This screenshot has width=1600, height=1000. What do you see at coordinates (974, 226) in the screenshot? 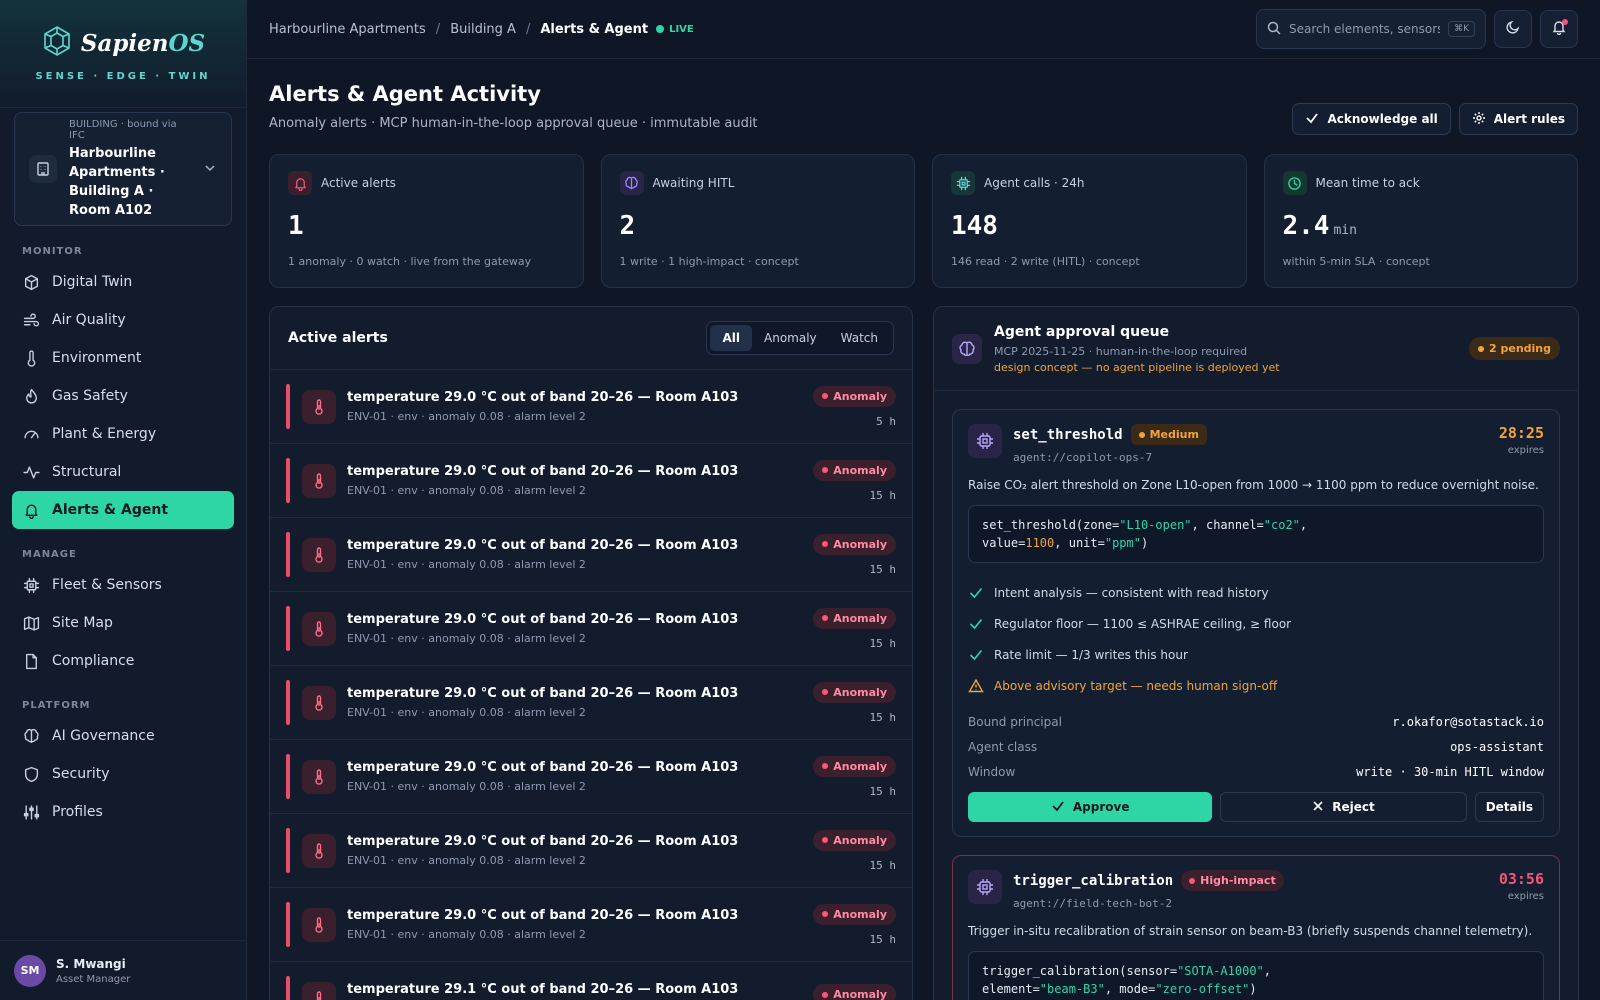
I see `stat-number: 148` at bounding box center [974, 226].